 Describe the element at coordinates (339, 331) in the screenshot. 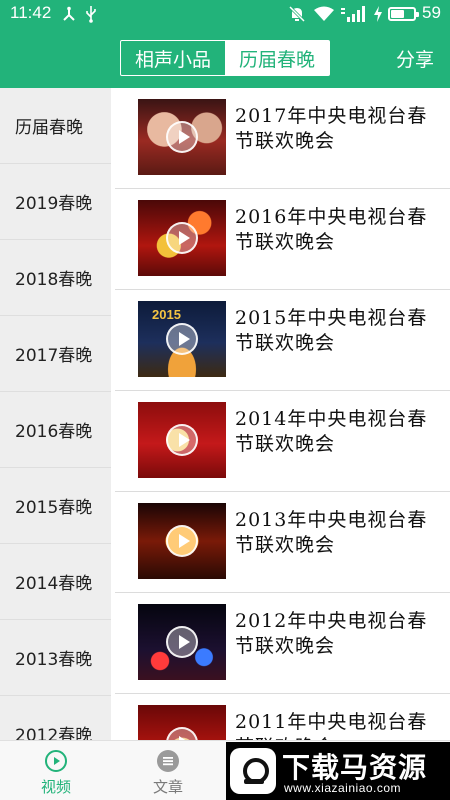

I see `video-title: 2015年中央电视台春节联欢晚会` at that location.